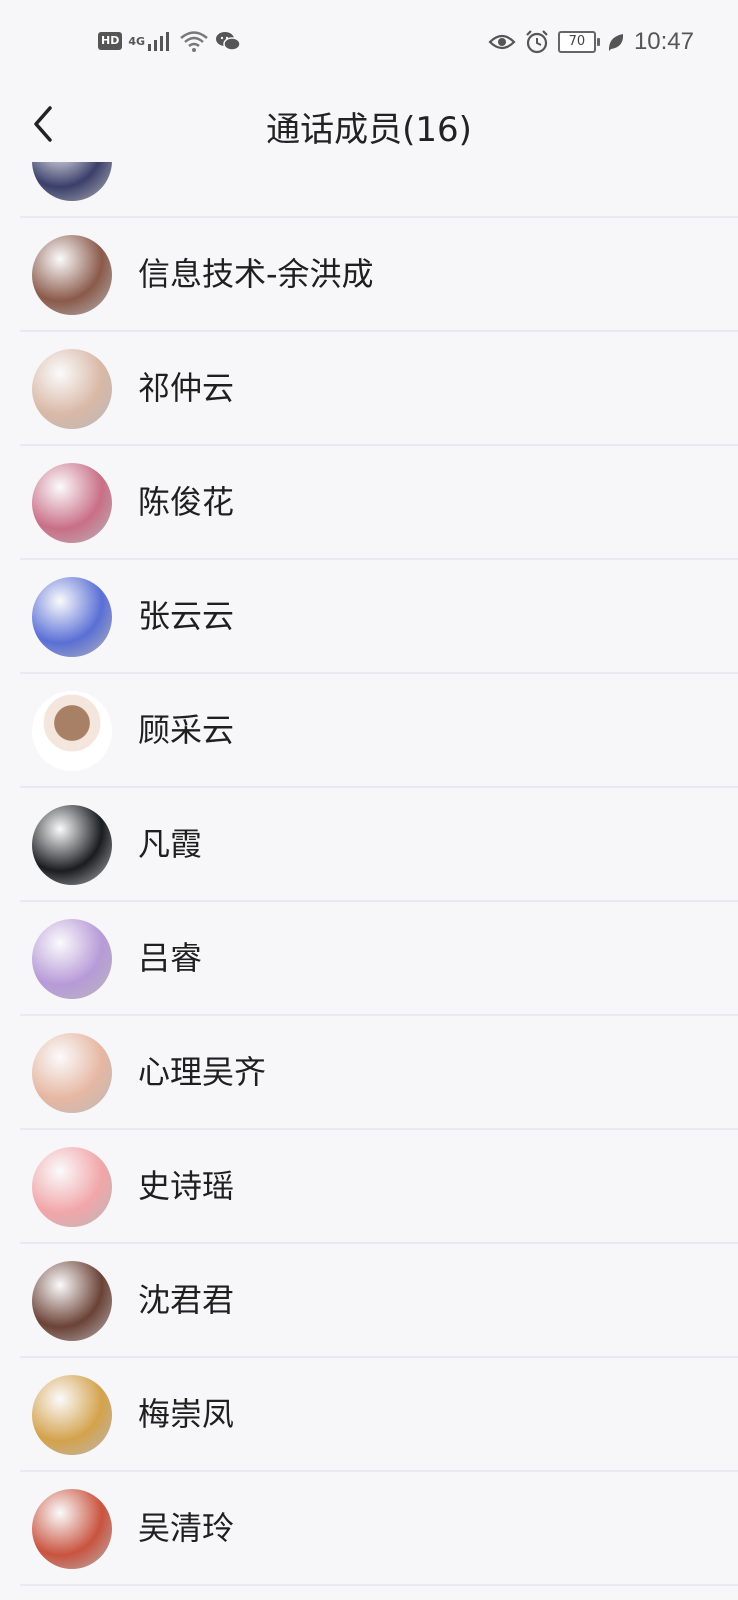  Describe the element at coordinates (186, 616) in the screenshot. I see `member-name: 张云云` at that location.